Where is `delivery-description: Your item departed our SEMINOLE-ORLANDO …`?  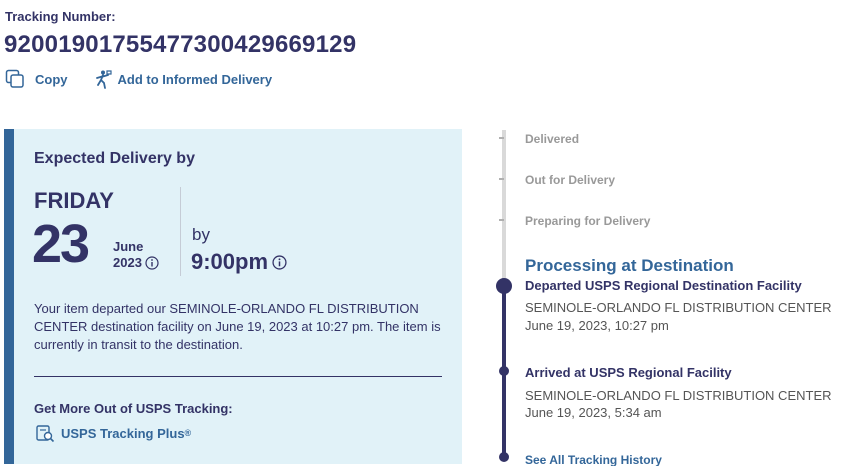
delivery-description: Your item departed our SEMINOLE-ORLANDO … is located at coordinates (237, 326).